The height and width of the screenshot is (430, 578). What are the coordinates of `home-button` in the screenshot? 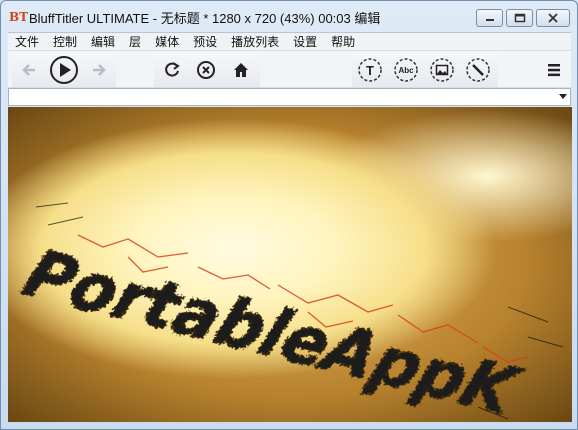 It's located at (241, 70).